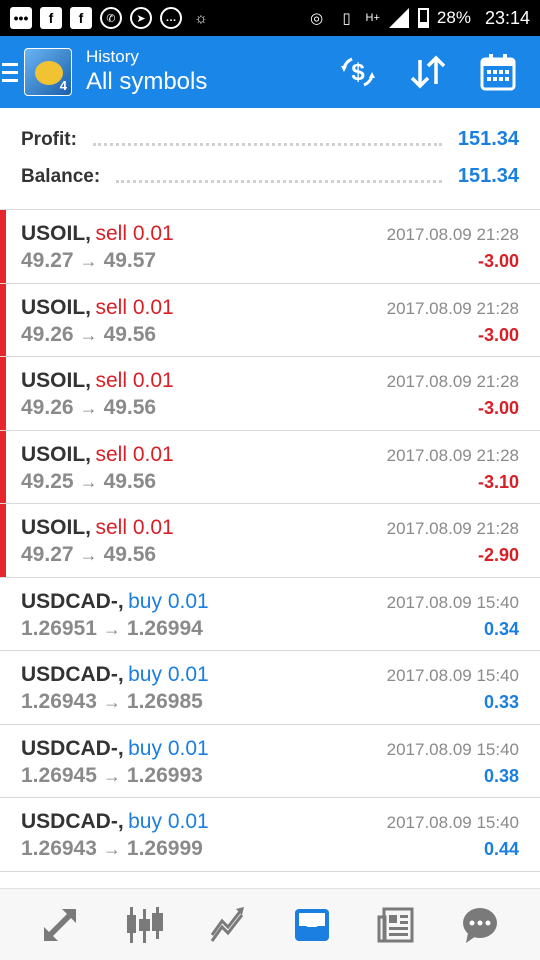 The height and width of the screenshot is (960, 540). What do you see at coordinates (346, 18) in the screenshot?
I see `vibrate-icon: ▯` at bounding box center [346, 18].